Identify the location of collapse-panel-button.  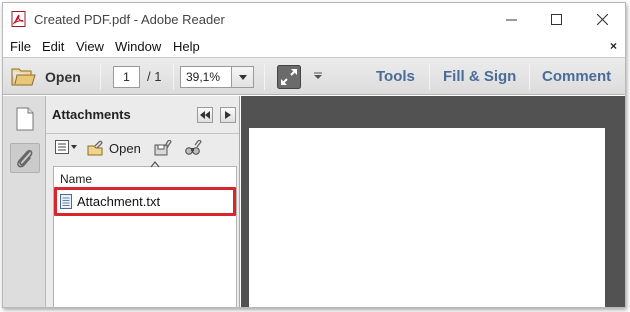
(205, 115).